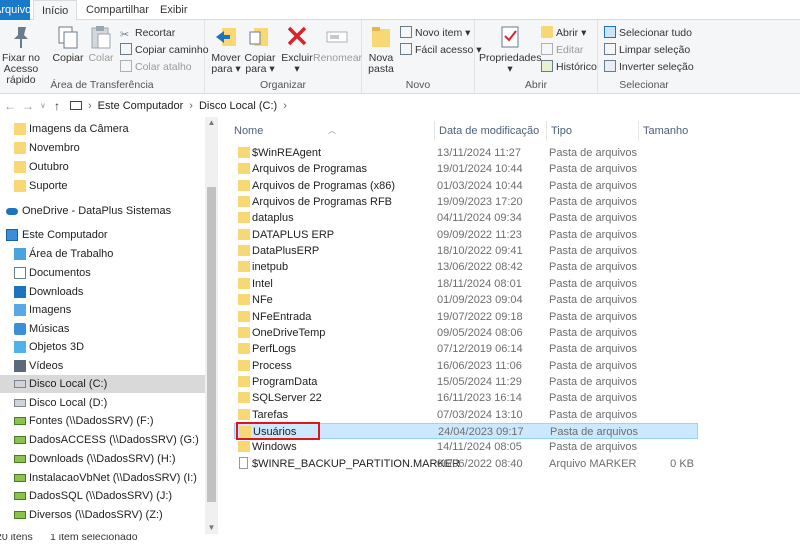 The height and width of the screenshot is (544, 800). Describe the element at coordinates (147, 33) in the screenshot. I see `cut-button: ✂ Recortar` at that location.